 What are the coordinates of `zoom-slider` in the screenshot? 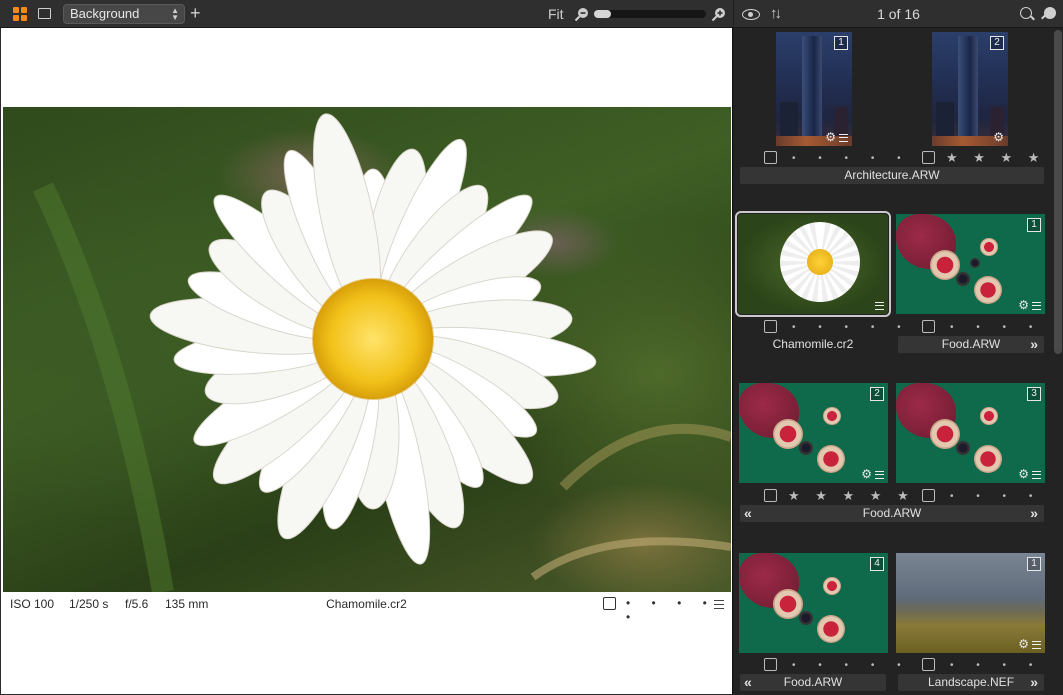 It's located at (650, 14).